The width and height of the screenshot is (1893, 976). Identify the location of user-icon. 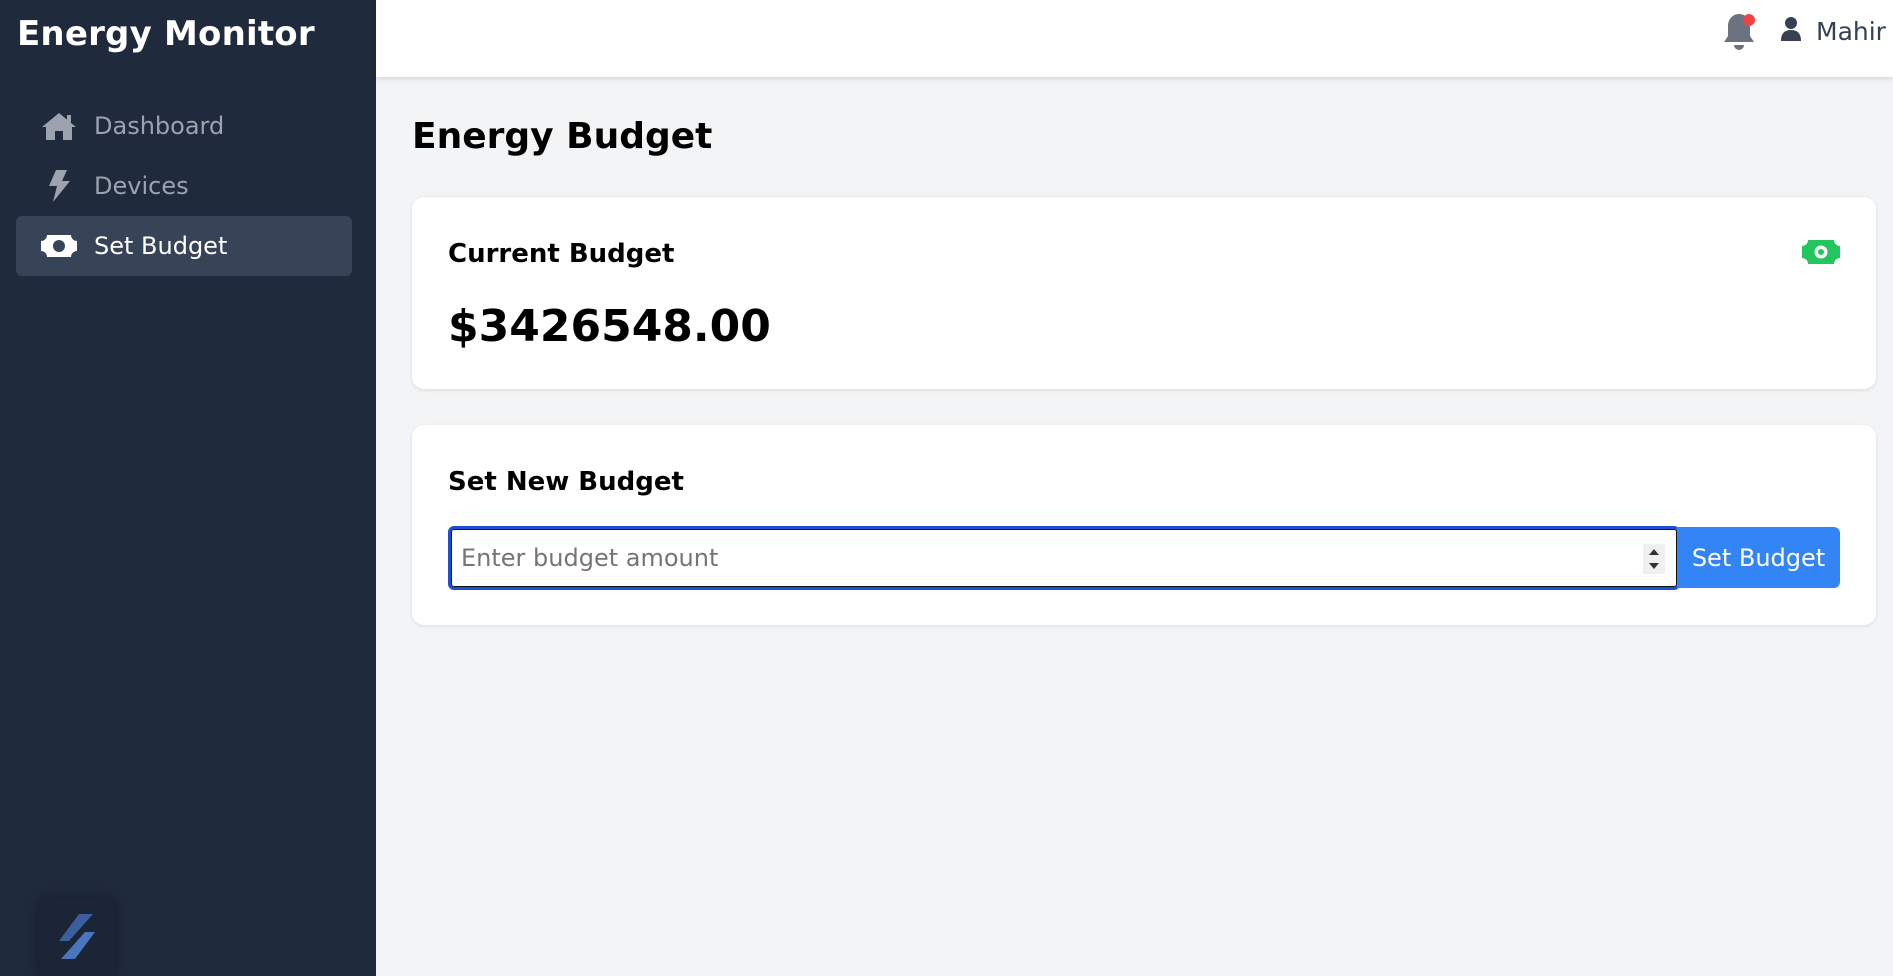
(1791, 31).